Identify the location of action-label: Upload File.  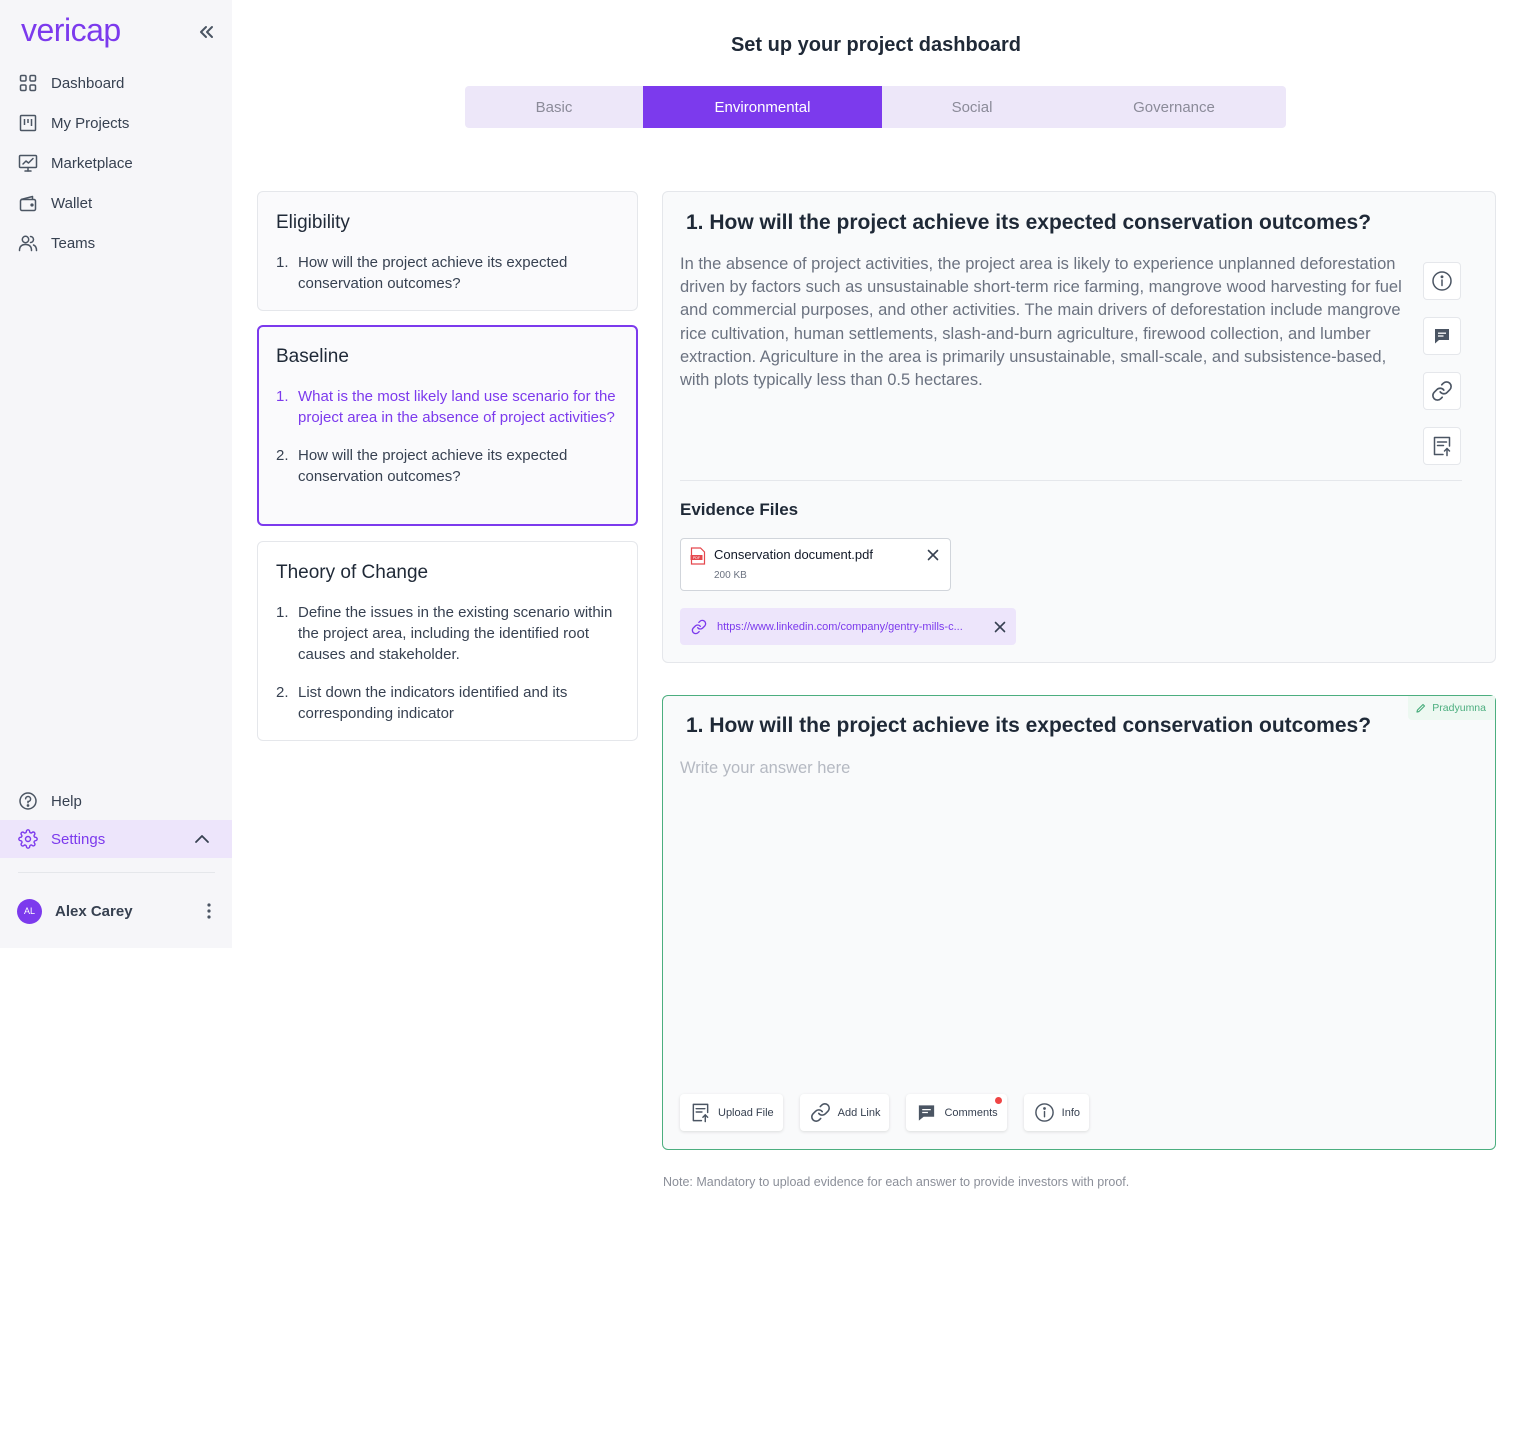
(746, 1112).